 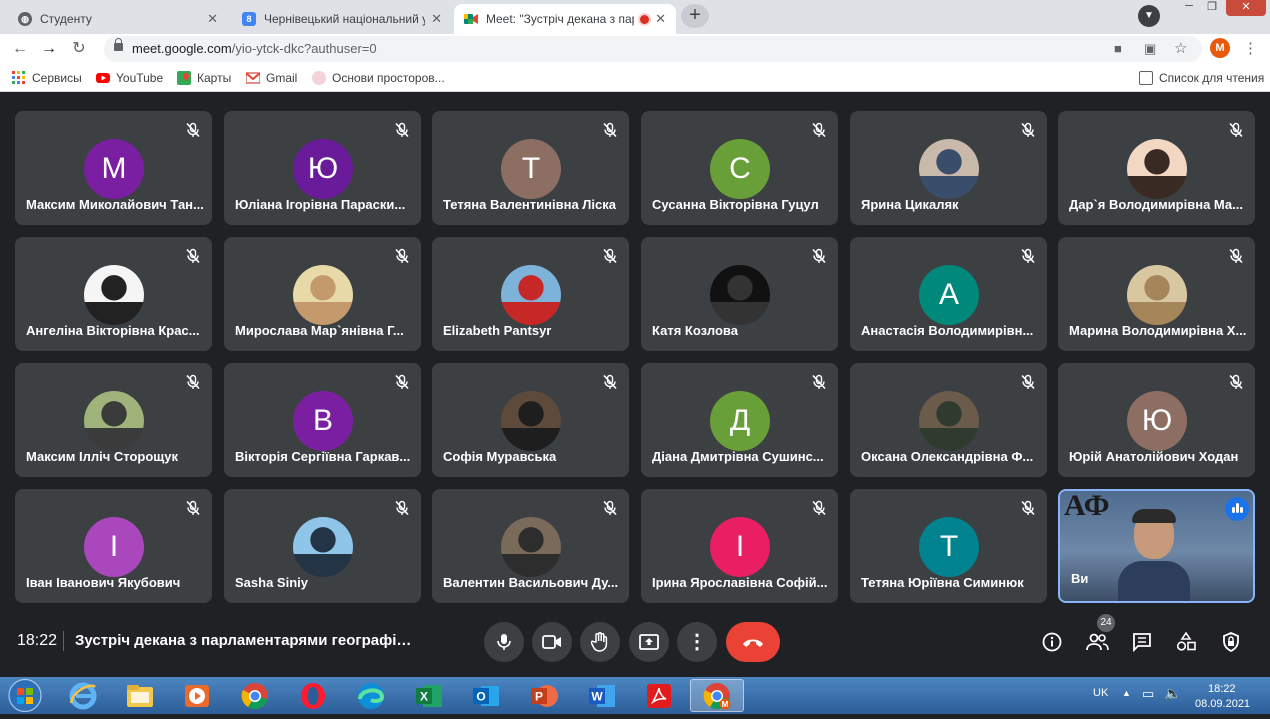 I want to click on tab-studentu: ◍ Студенту ✕, so click(x=118, y=19).